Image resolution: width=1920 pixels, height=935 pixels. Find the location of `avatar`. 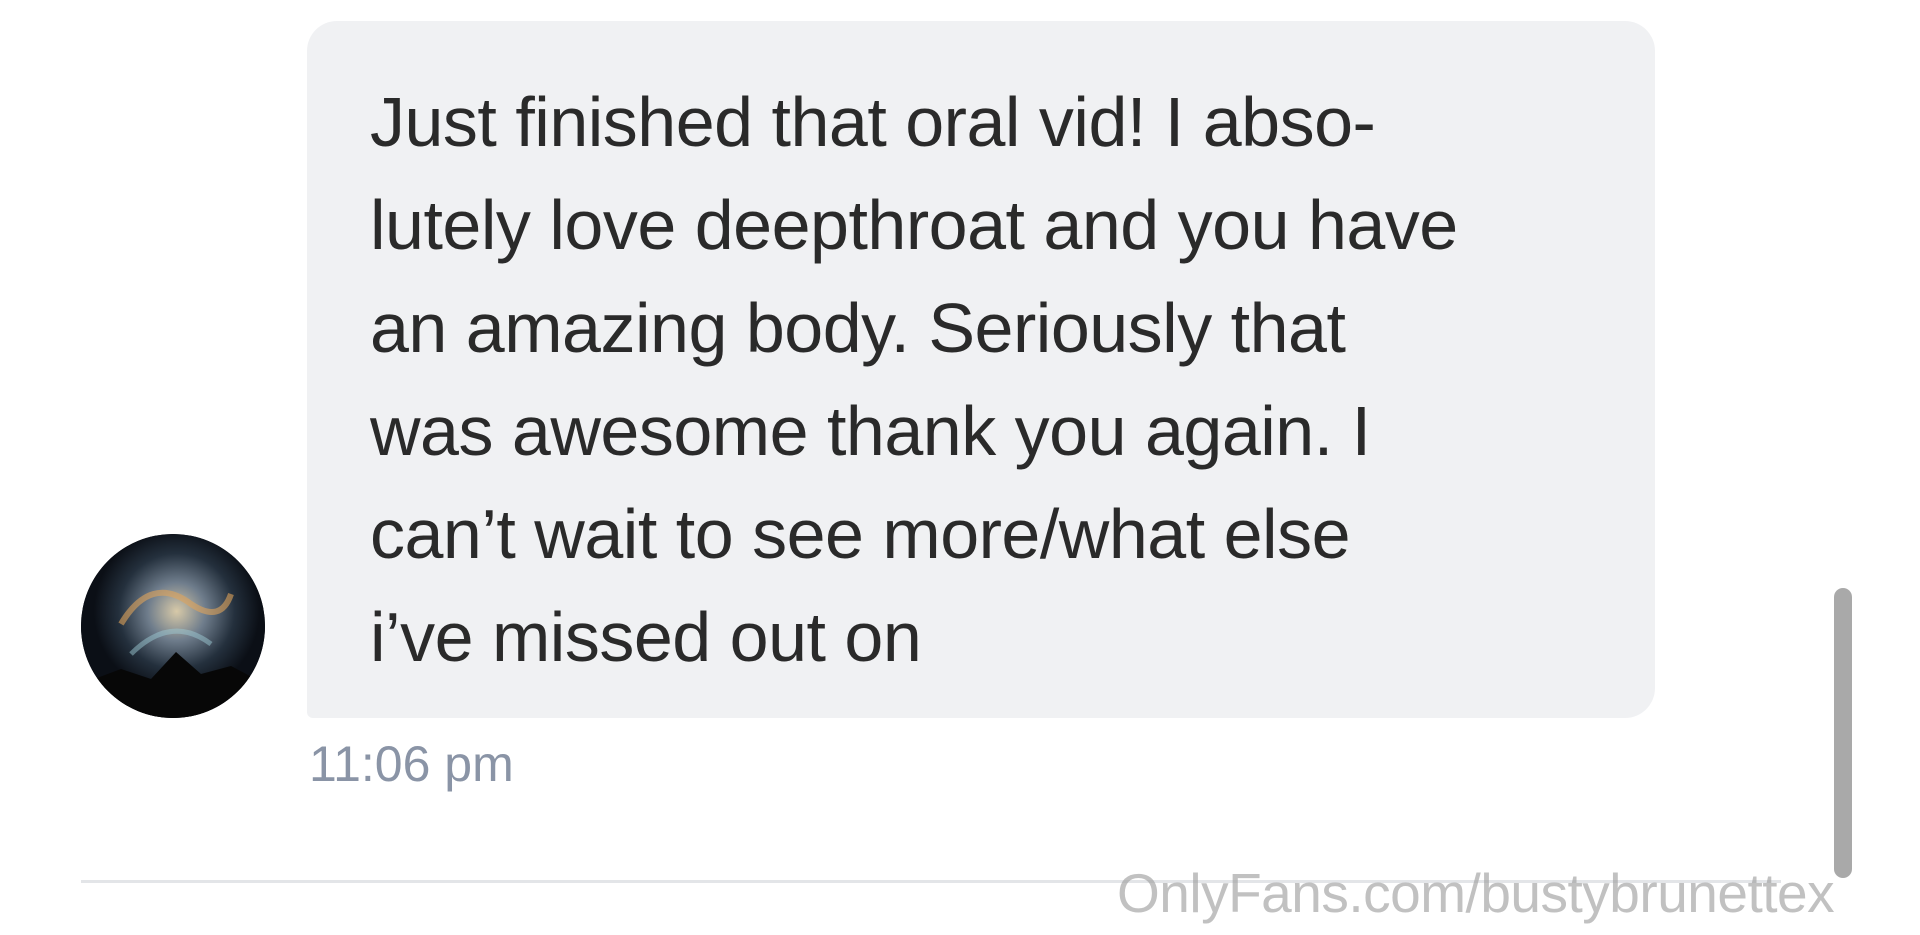

avatar is located at coordinates (173, 626).